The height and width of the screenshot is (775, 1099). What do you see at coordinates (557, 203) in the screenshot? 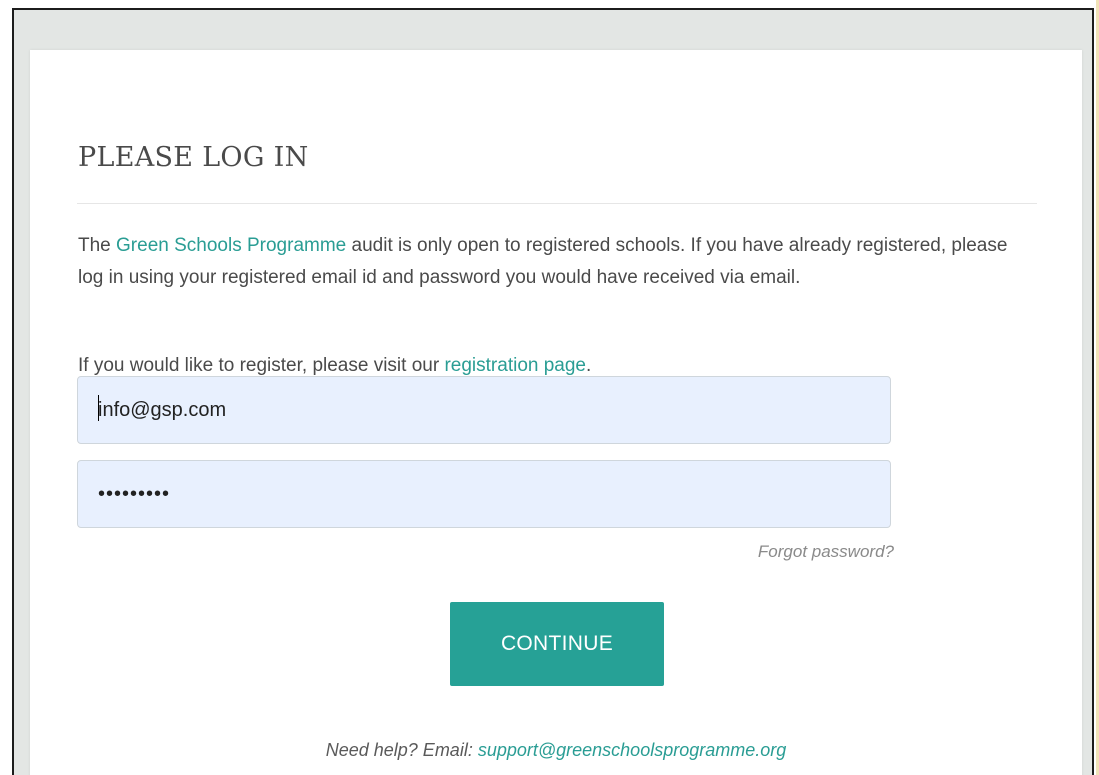
I see `title-divider` at bounding box center [557, 203].